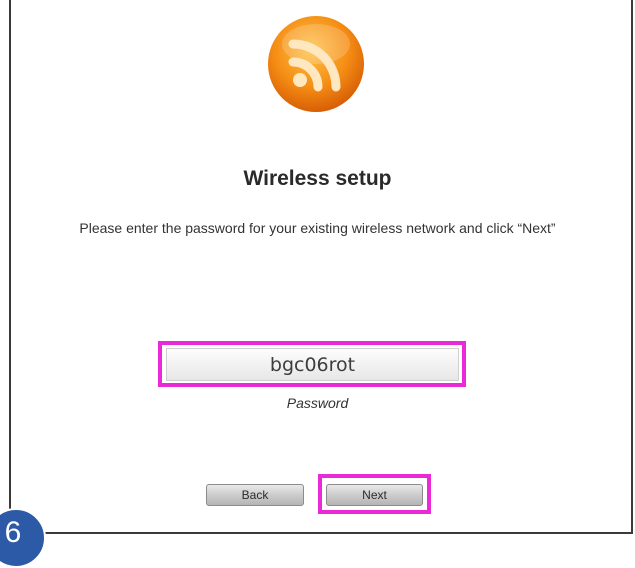 The height and width of the screenshot is (568, 635). Describe the element at coordinates (316, 64) in the screenshot. I see `rss-wifi-icon` at that location.